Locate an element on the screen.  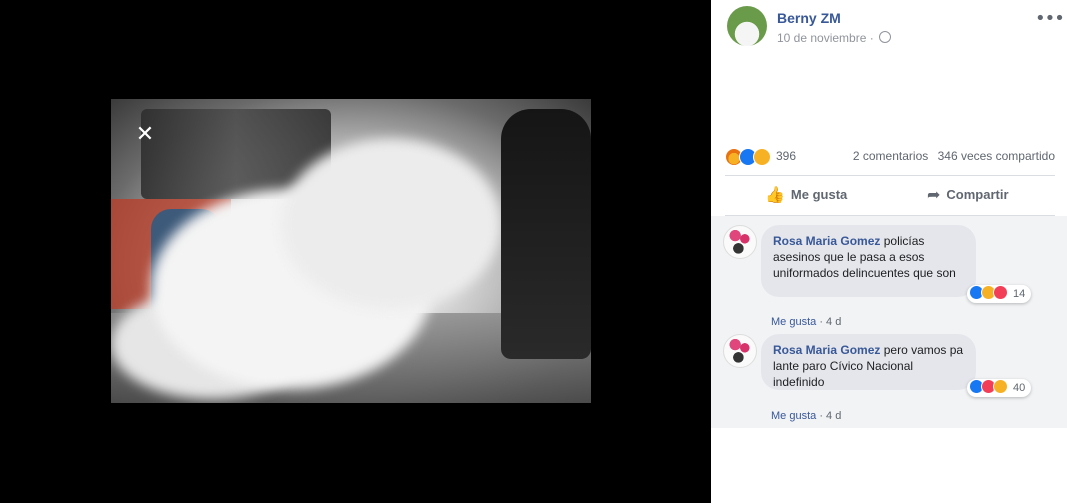
like-button: 👍 Me gusta is located at coordinates (806, 195).